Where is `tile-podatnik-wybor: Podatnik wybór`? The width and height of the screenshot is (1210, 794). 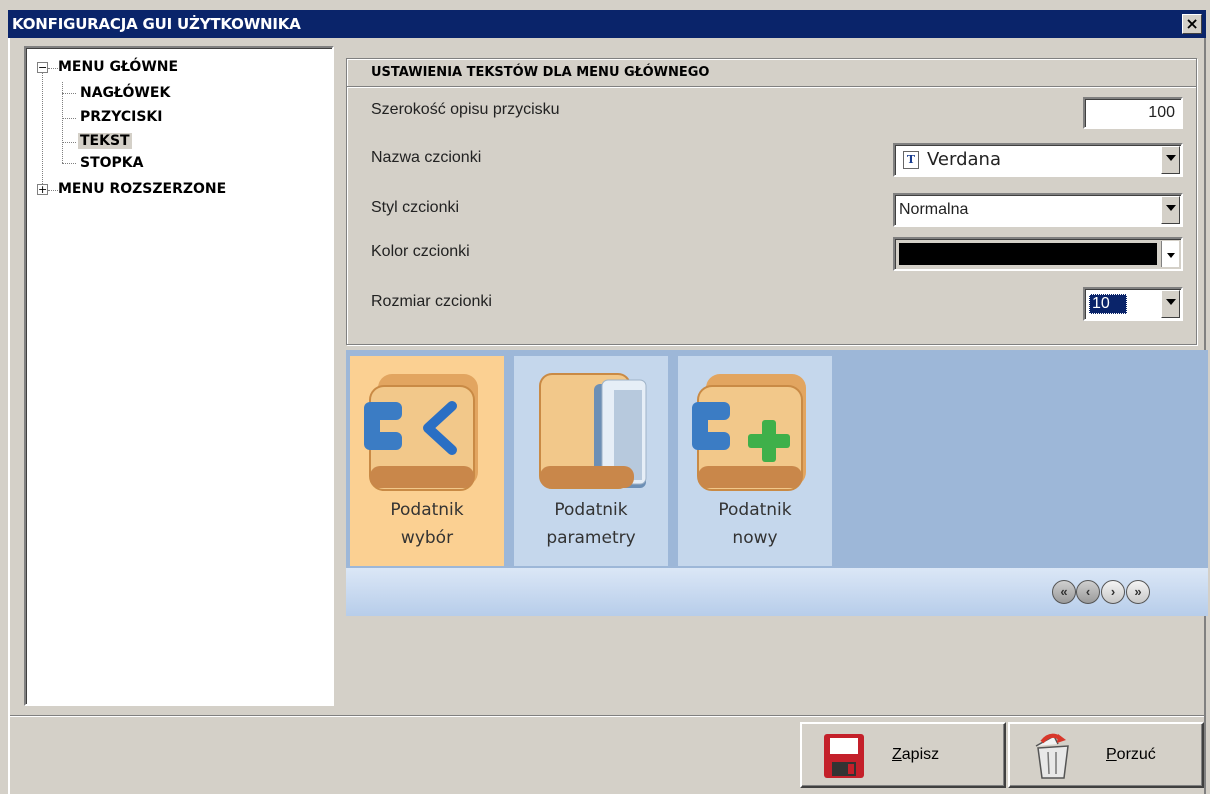
tile-podatnik-wybor: Podatnik wybór is located at coordinates (427, 461).